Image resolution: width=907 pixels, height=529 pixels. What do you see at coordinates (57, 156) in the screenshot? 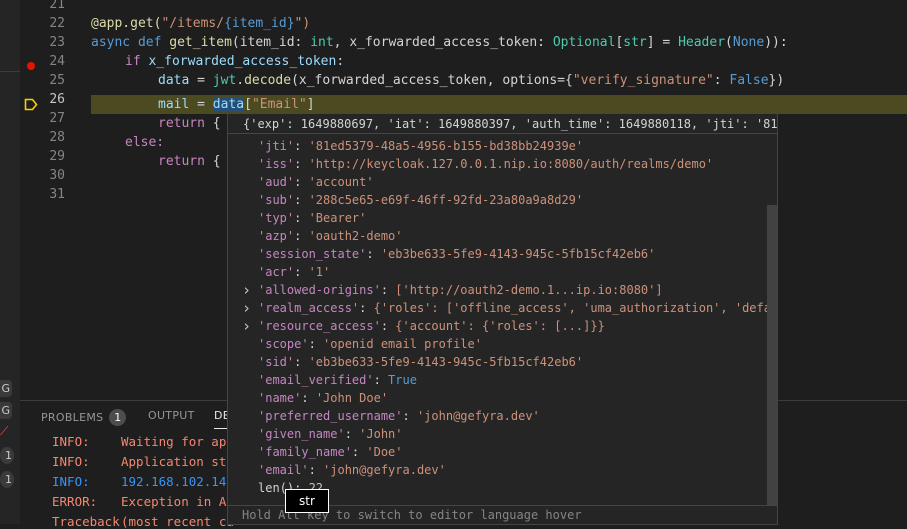
I see `line-number: 29` at bounding box center [57, 156].